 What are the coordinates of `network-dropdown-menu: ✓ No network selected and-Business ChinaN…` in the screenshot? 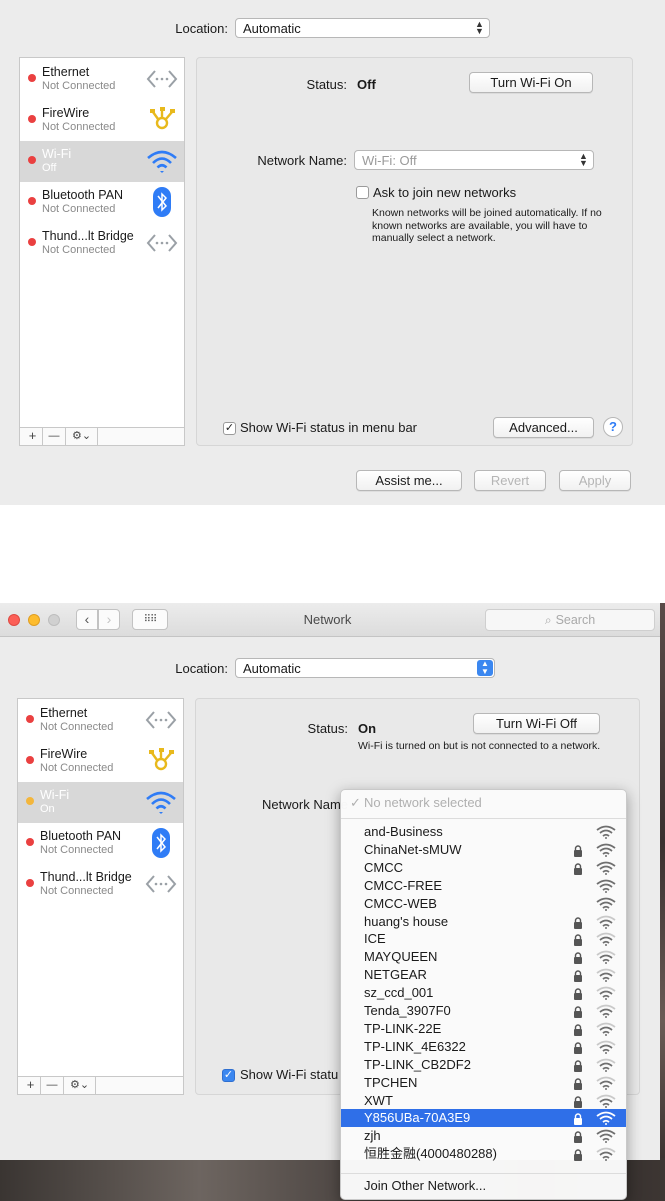 It's located at (483, 994).